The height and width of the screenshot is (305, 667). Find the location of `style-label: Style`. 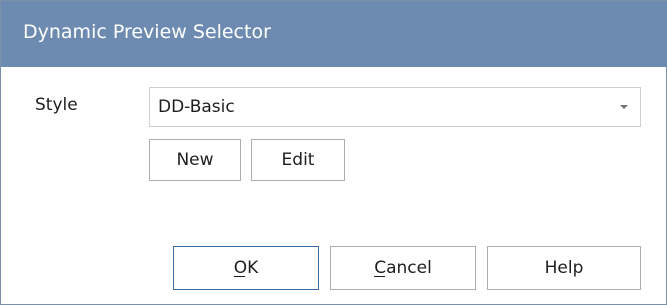

style-label: Style is located at coordinates (56, 105).